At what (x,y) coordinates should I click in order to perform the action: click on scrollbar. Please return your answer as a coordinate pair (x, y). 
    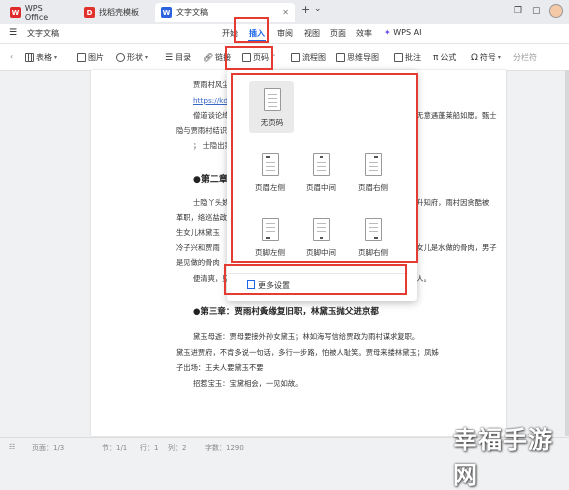
    Looking at the image, I should click on (567, 253).